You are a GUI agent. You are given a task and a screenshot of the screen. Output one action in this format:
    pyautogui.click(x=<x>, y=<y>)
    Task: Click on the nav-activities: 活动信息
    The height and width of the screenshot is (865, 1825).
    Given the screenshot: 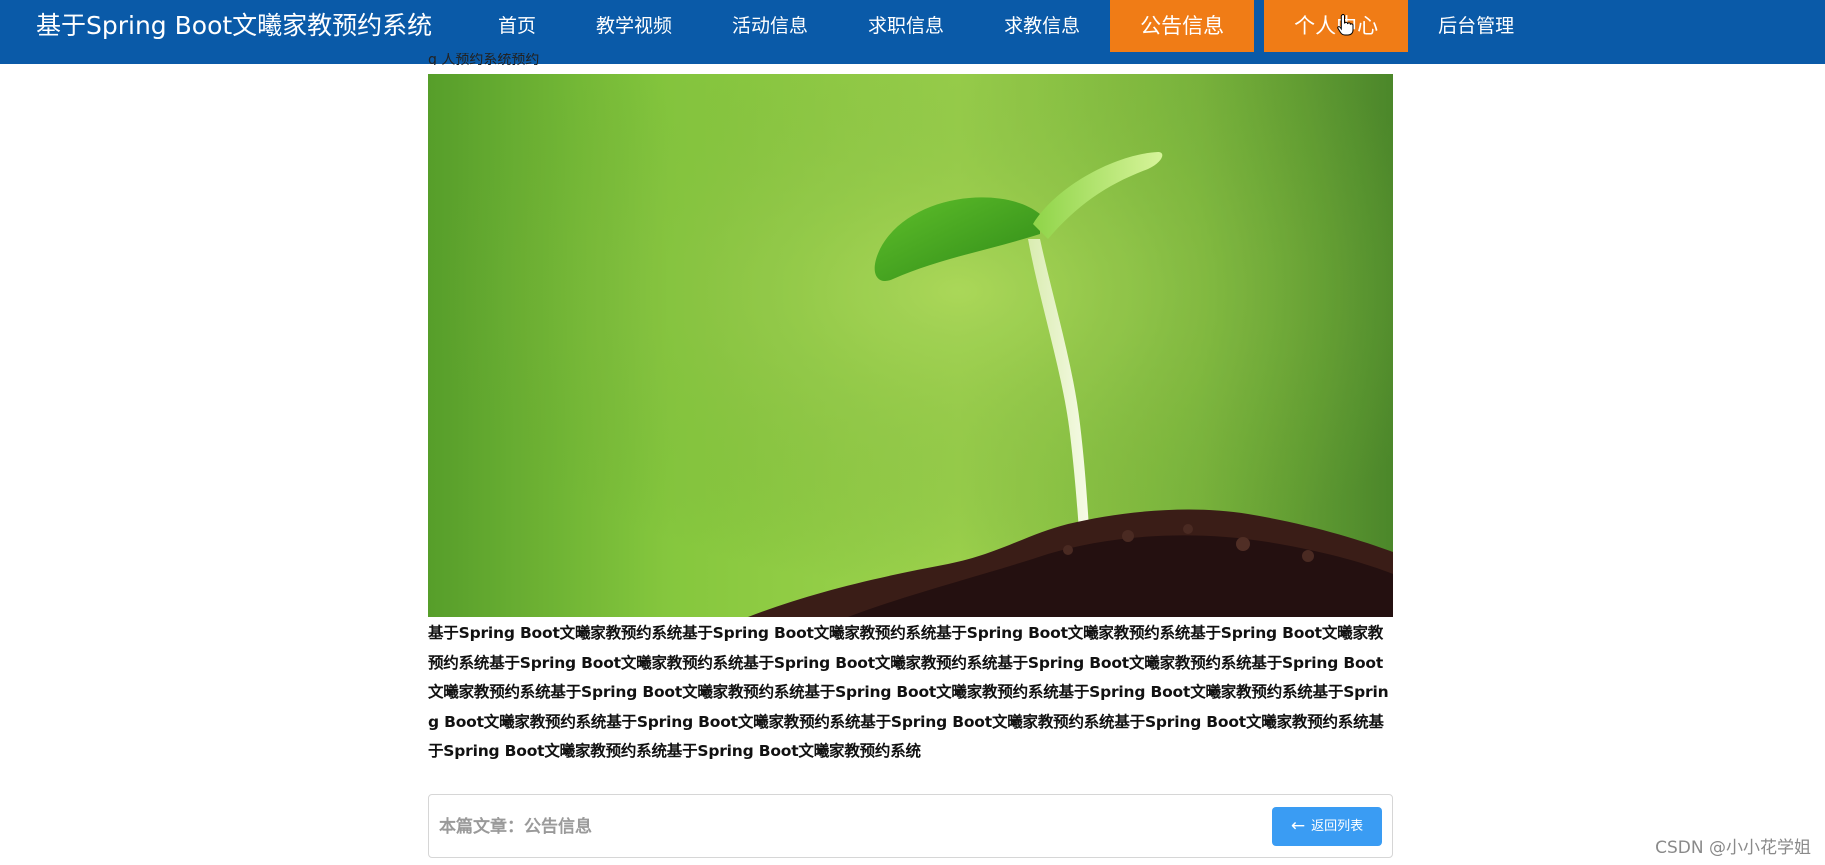 What is the action you would take?
    pyautogui.click(x=770, y=26)
    